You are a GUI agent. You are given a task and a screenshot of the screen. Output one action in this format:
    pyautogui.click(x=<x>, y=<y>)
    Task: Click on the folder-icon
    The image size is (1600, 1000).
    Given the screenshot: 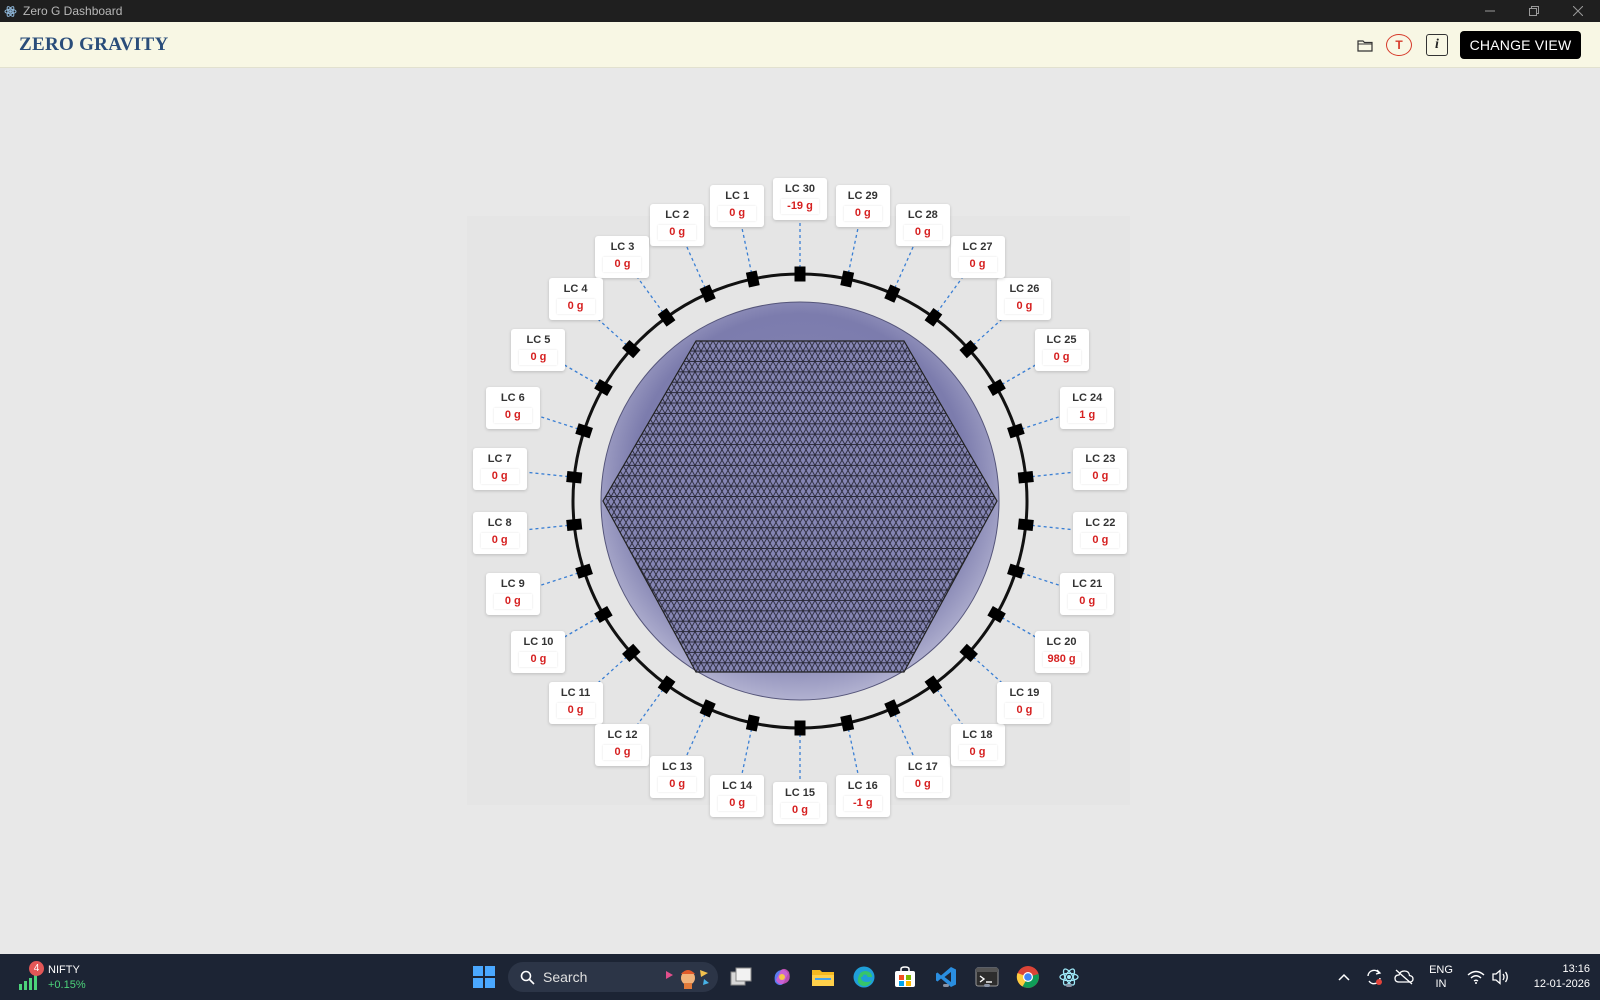 What is the action you would take?
    pyautogui.click(x=1365, y=45)
    